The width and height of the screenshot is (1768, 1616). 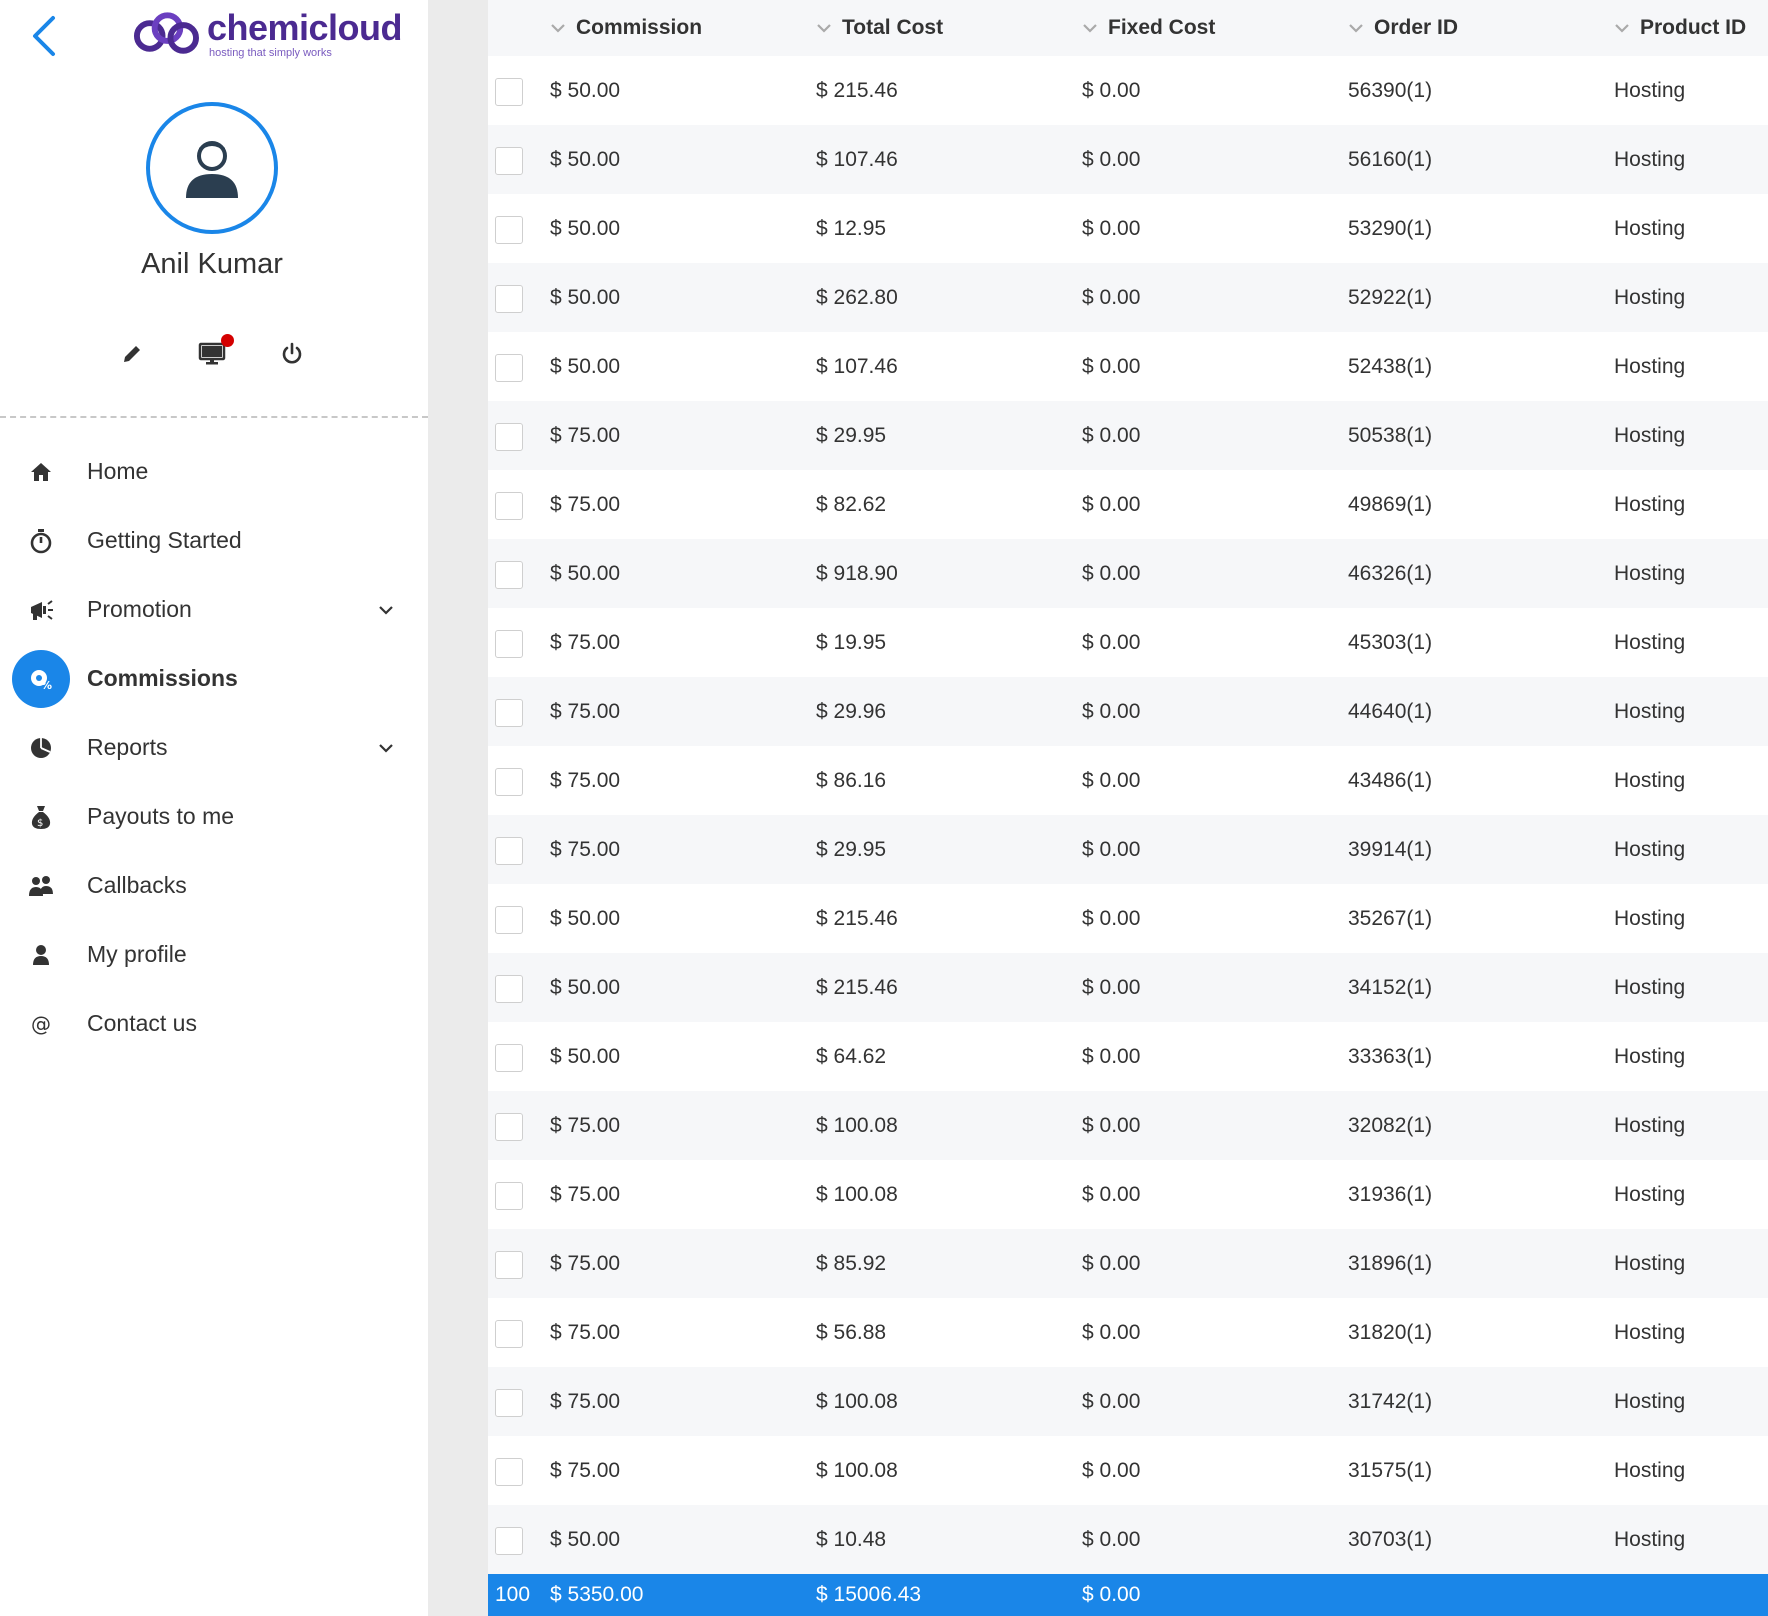 I want to click on table-row: $ 50.00 $ 918.90 $ 0.00 46326(1) Hosting, so click(x=1128, y=573).